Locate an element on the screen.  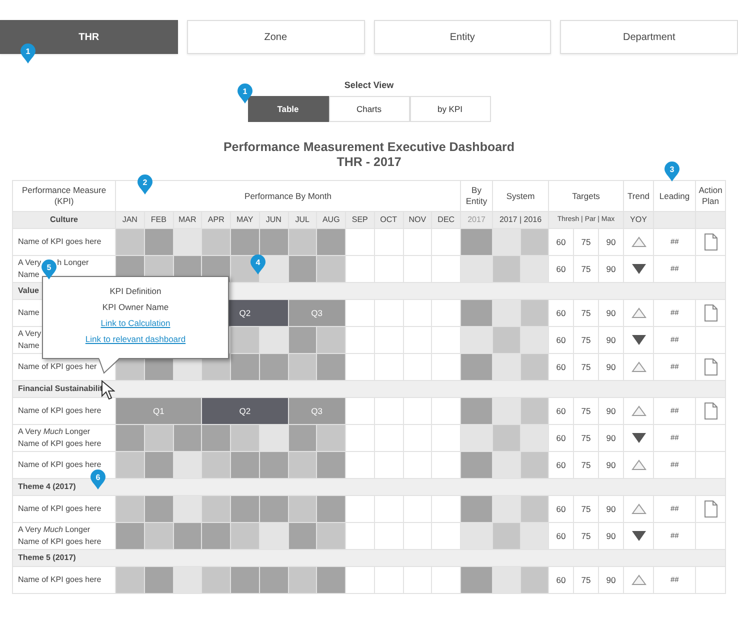
tooltip-link: Link to Calculation is located at coordinates (135, 323).